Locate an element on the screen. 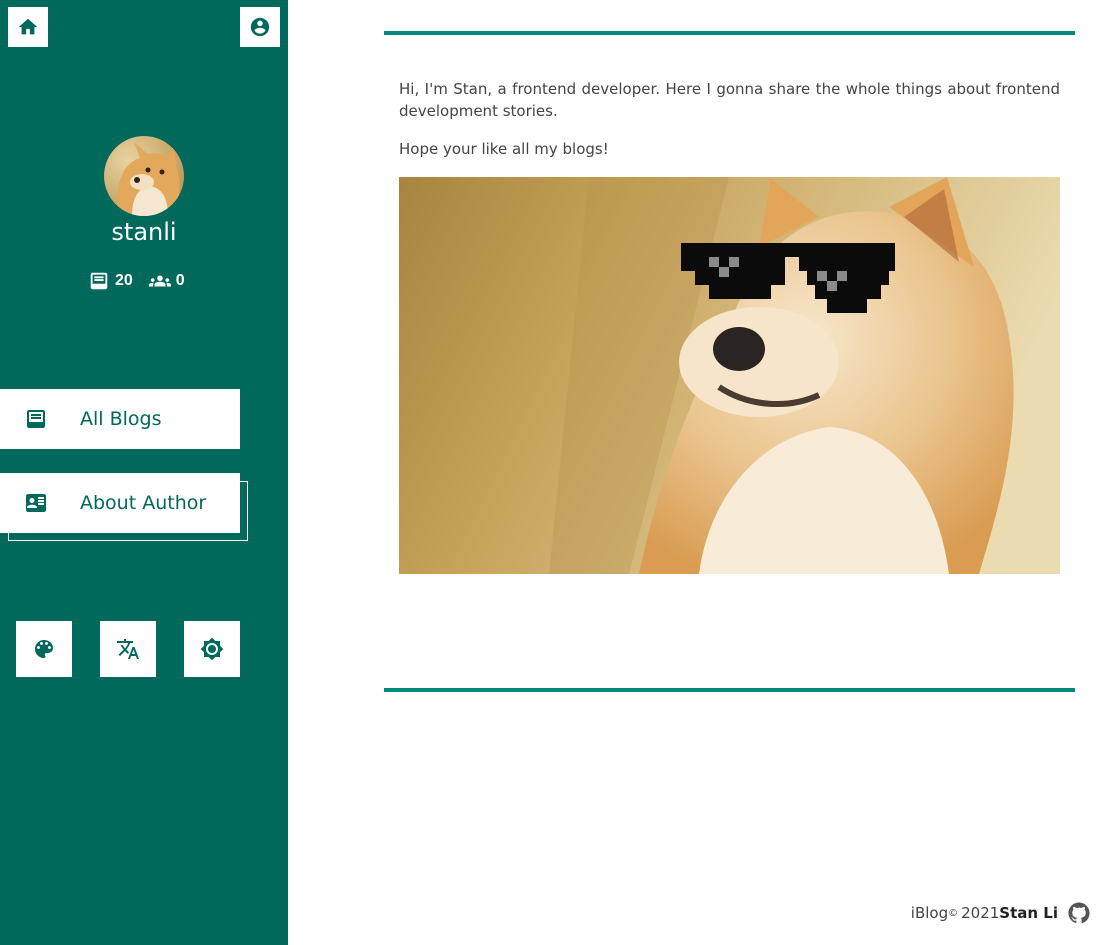 The width and height of the screenshot is (1104, 945). bottom-divider is located at coordinates (729, 690).